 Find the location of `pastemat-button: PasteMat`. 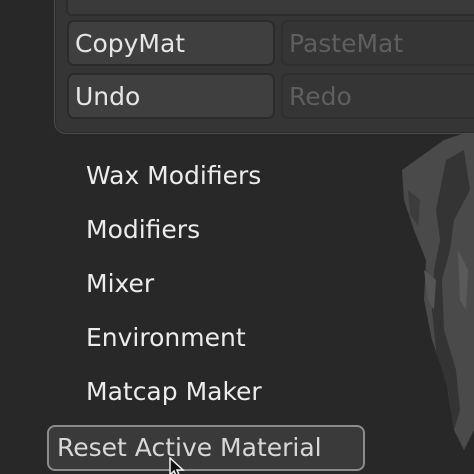

pastemat-button: PasteMat is located at coordinates (377, 43).